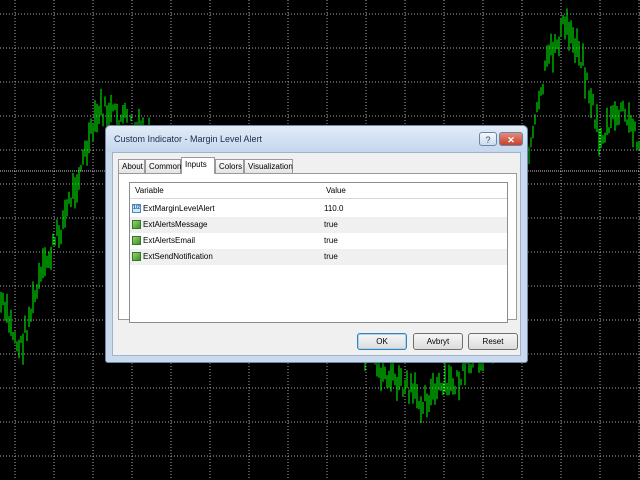  What do you see at coordinates (179, 208) in the screenshot?
I see `variable-name: ExtMarginLevelAlert` at bounding box center [179, 208].